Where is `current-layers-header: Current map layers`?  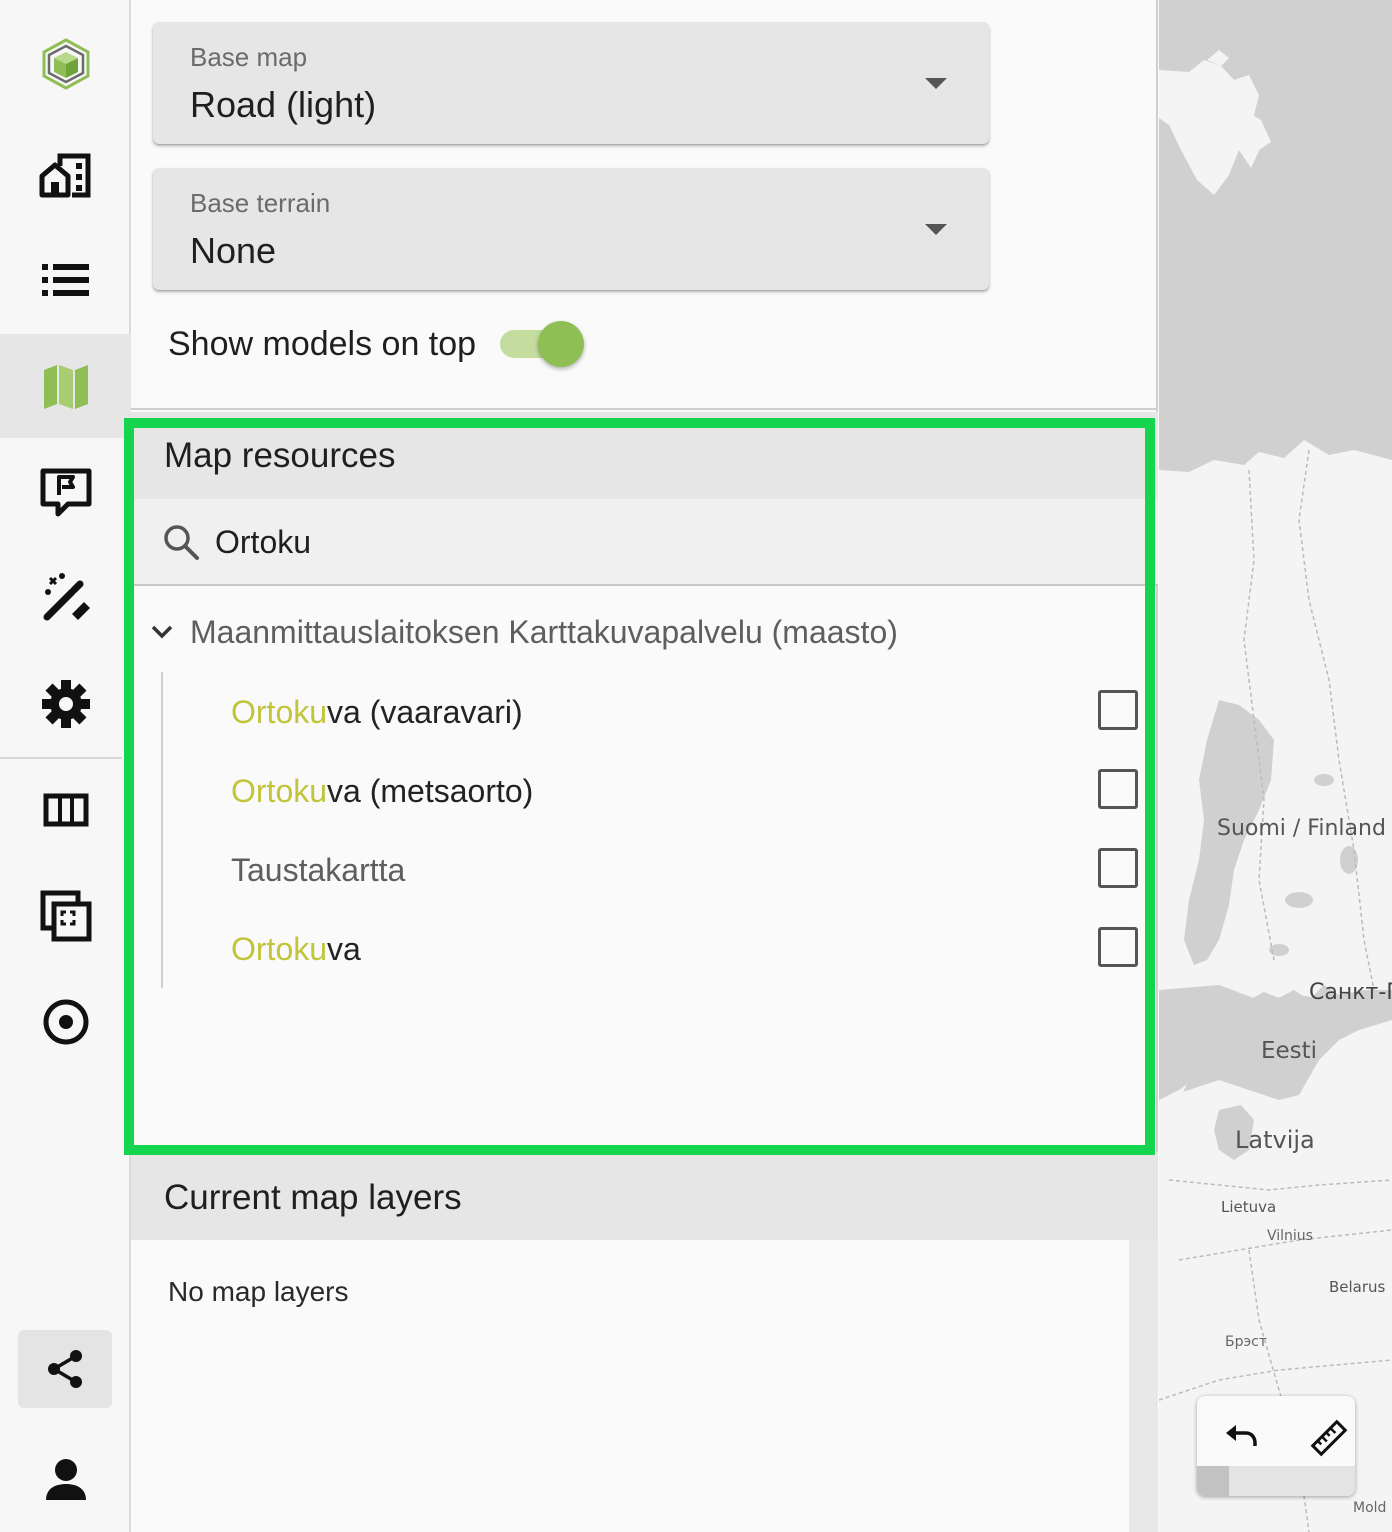
current-layers-header: Current map layers is located at coordinates (644, 1196).